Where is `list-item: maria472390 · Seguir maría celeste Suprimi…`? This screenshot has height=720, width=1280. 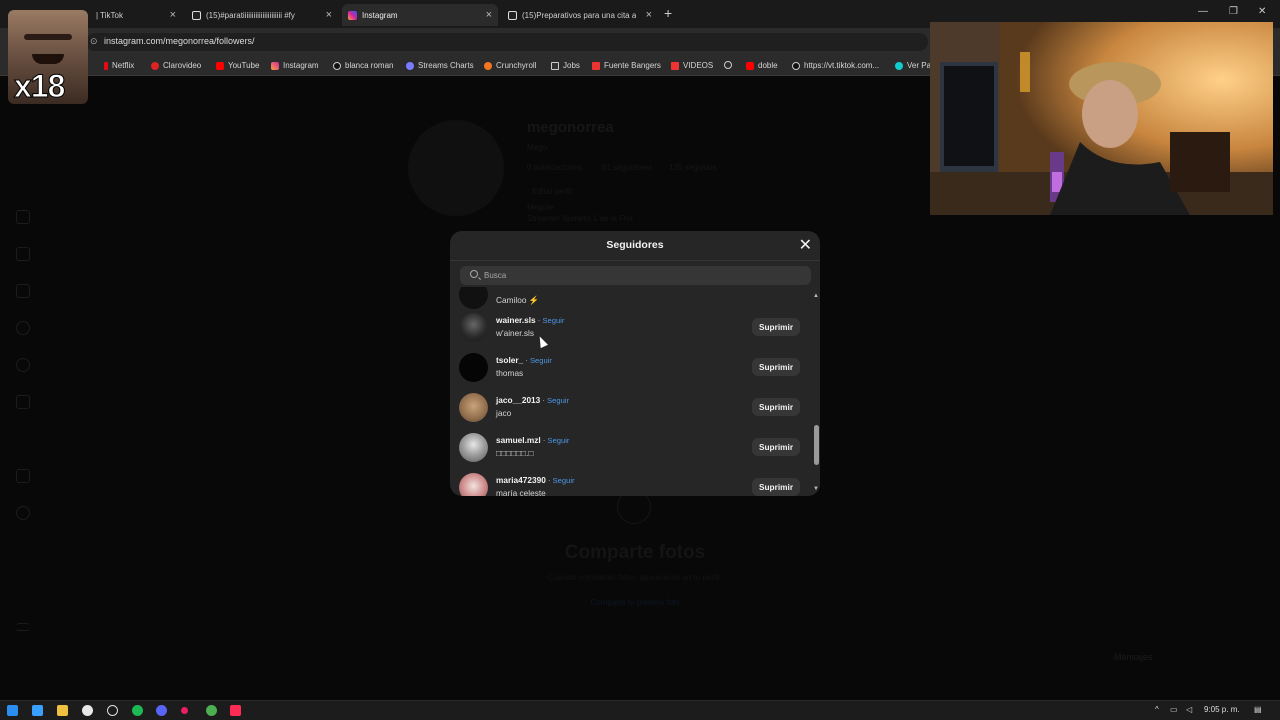
list-item: maria472390 · Seguir maría celeste Suprimi… is located at coordinates (630, 481).